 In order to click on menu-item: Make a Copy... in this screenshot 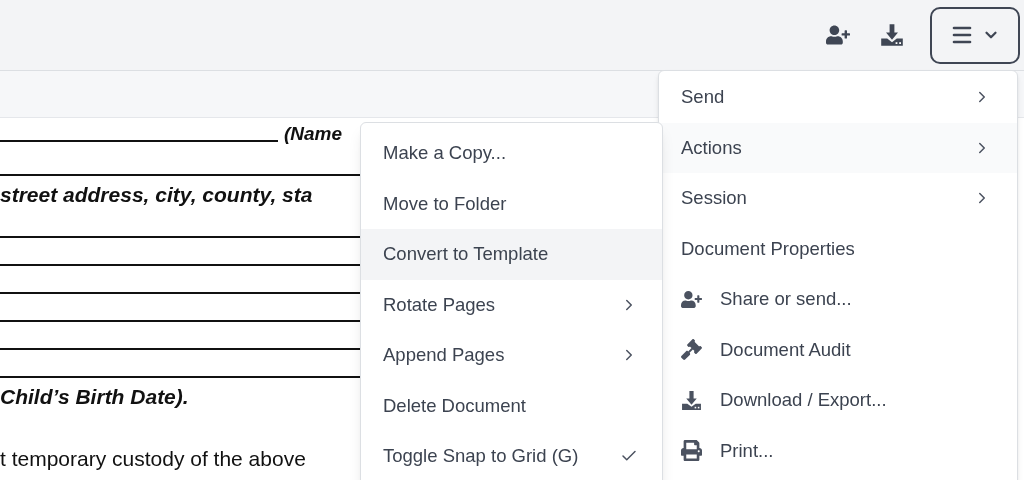, I will do `click(511, 153)`.